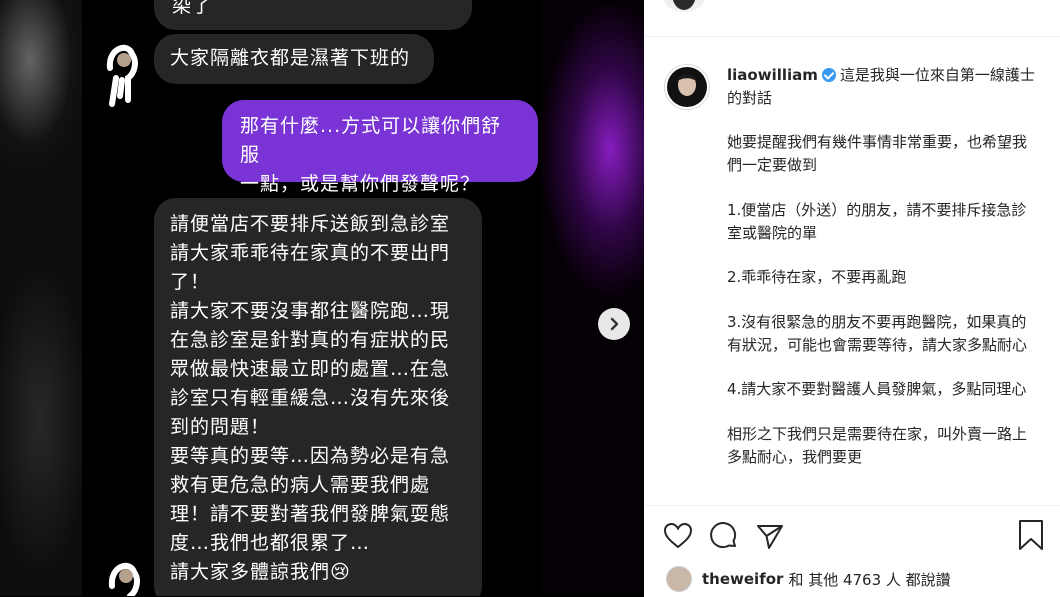 This screenshot has width=1060, height=597. What do you see at coordinates (852, 18) in the screenshot?
I see `post-header` at bounding box center [852, 18].